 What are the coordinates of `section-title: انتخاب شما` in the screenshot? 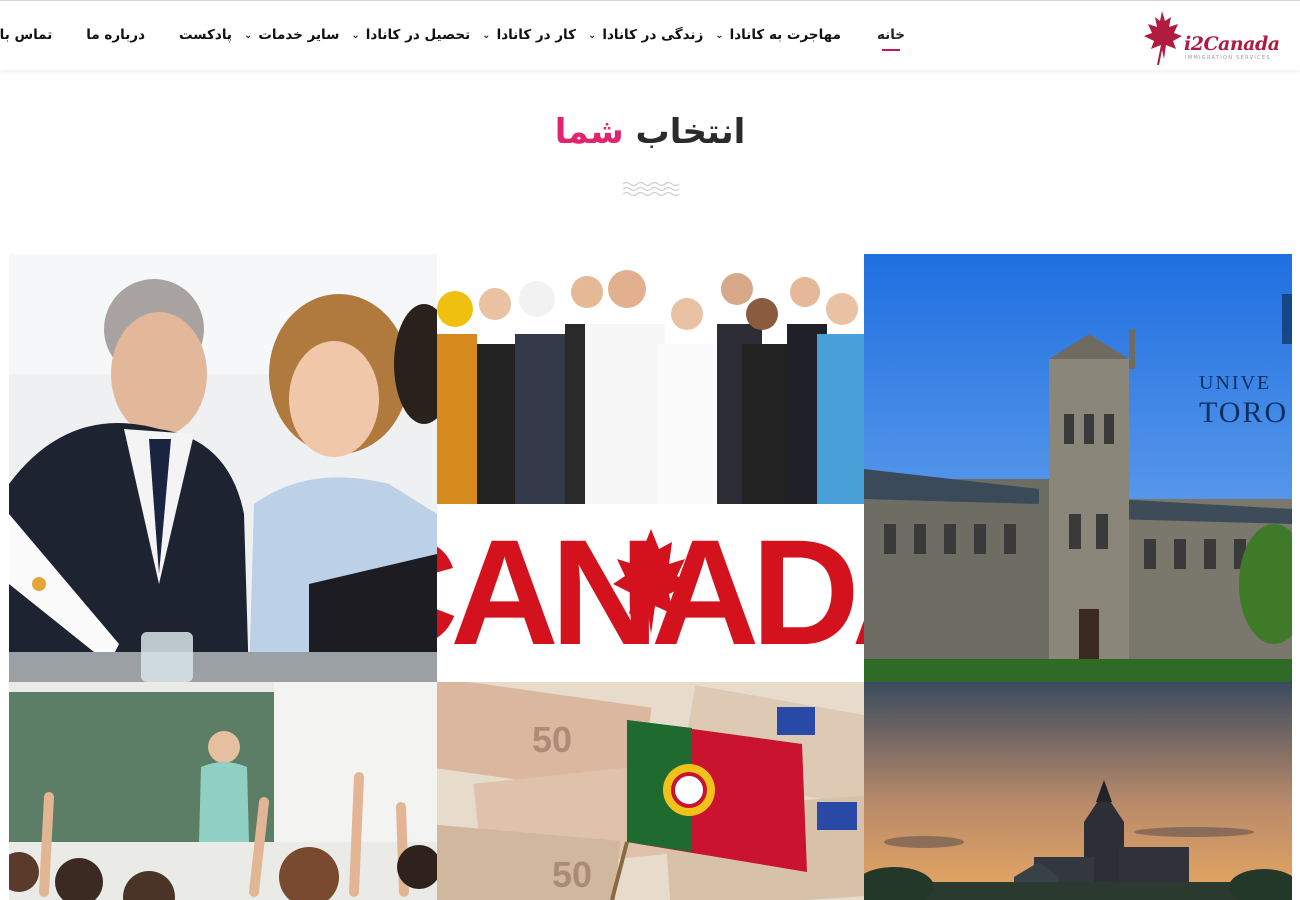 It's located at (650, 132).